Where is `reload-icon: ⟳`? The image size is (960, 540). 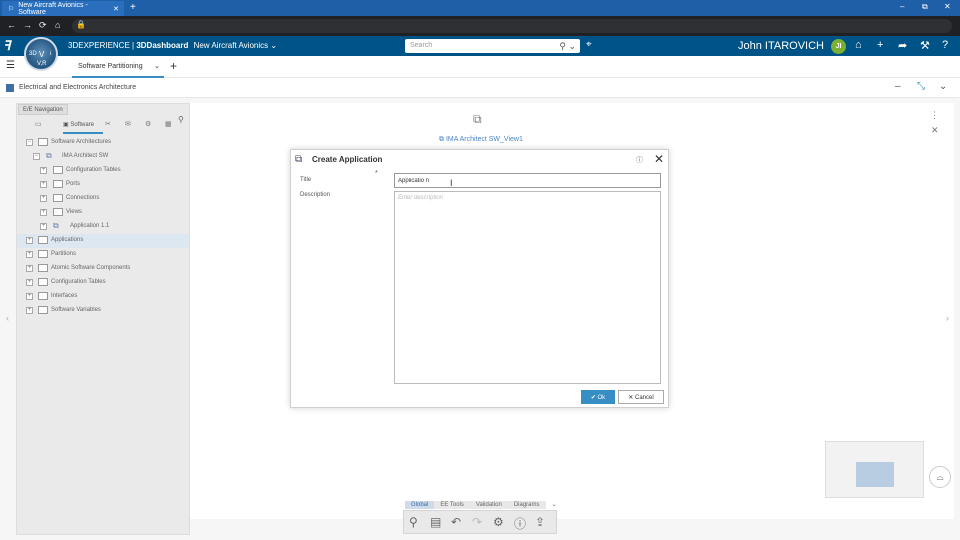 reload-icon: ⟳ is located at coordinates (43, 25).